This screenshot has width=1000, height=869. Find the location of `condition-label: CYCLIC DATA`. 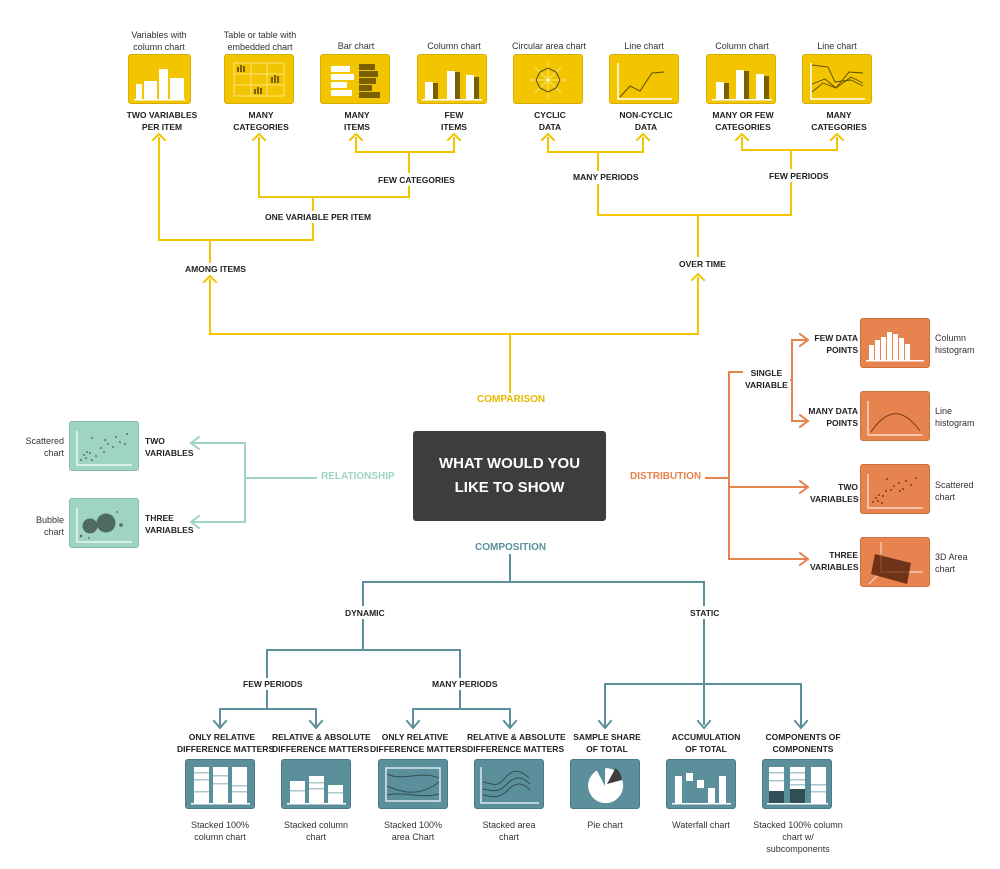

condition-label: CYCLIC DATA is located at coordinates (550, 121).